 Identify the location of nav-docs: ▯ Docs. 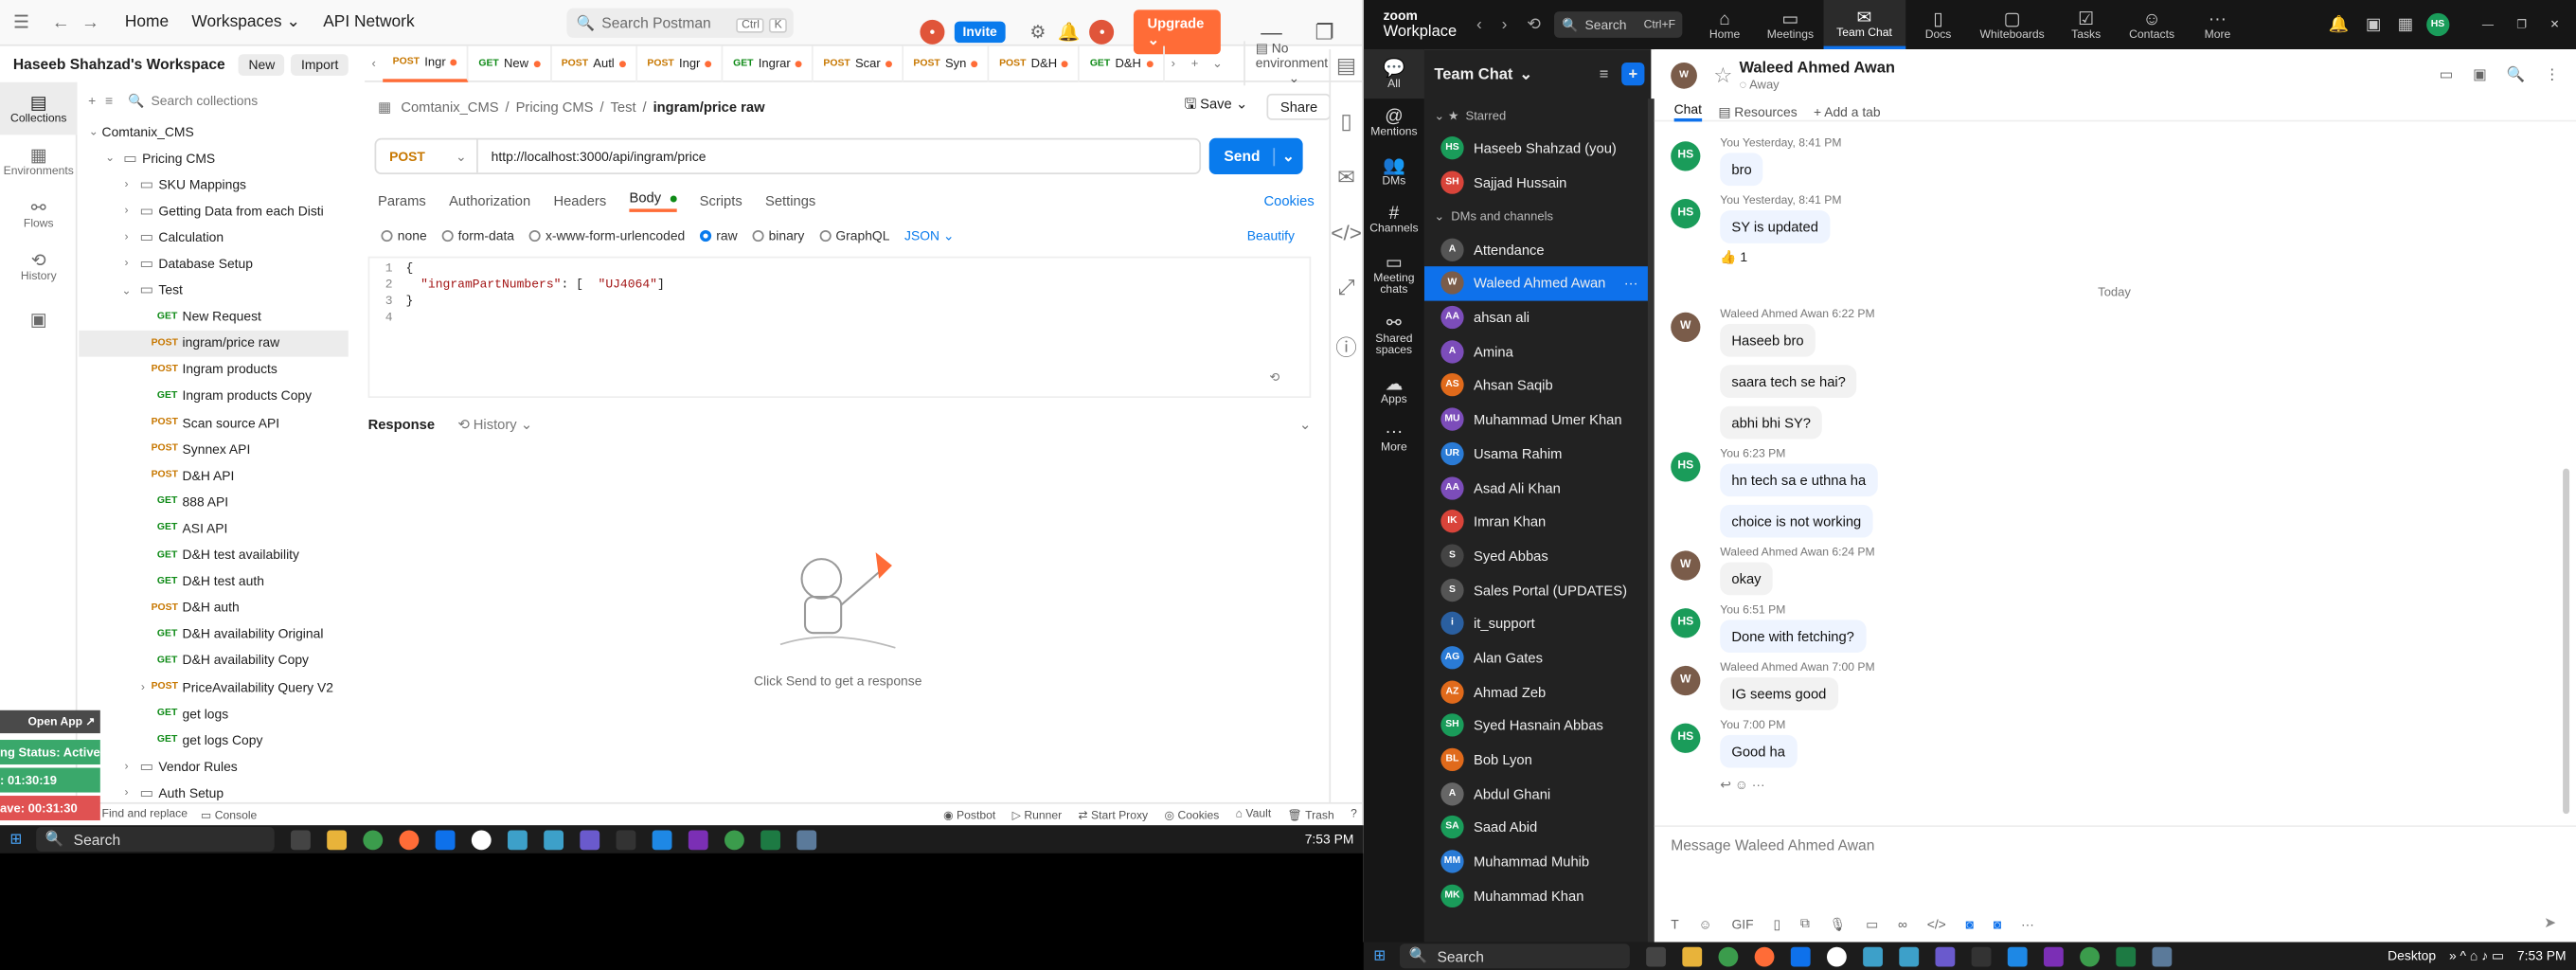
(1938, 24).